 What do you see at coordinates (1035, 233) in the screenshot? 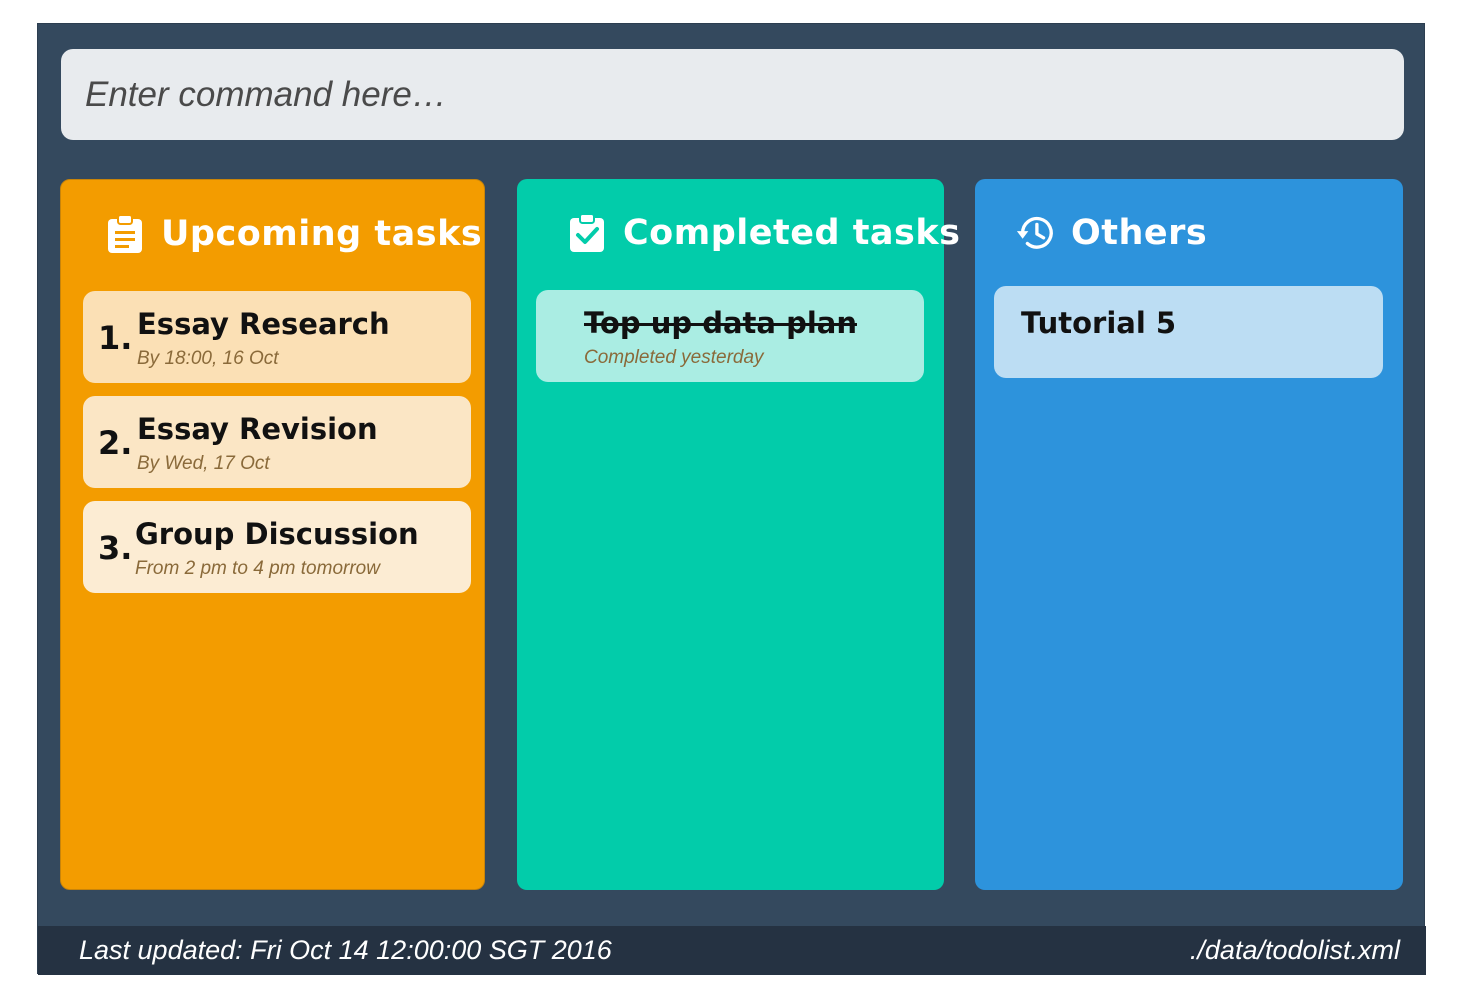
I see `history-icon` at bounding box center [1035, 233].